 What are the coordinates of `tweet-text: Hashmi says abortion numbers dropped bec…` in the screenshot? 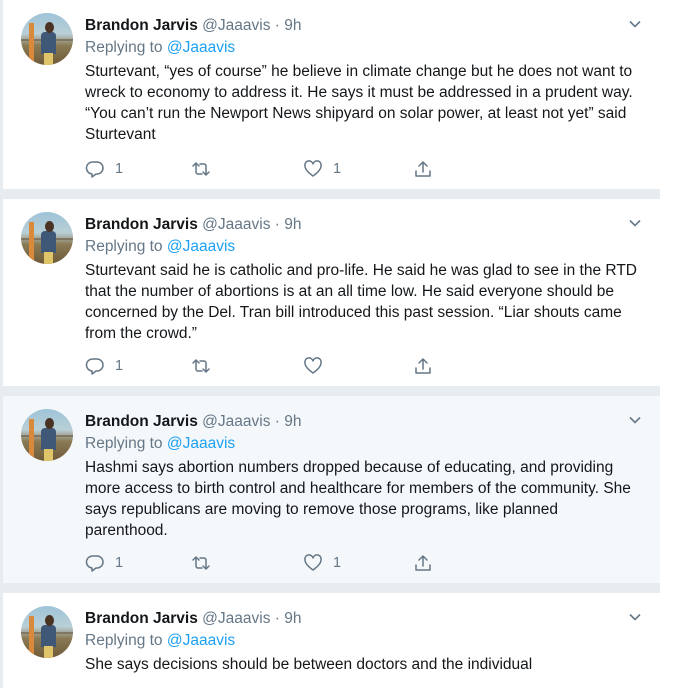 It's located at (358, 499).